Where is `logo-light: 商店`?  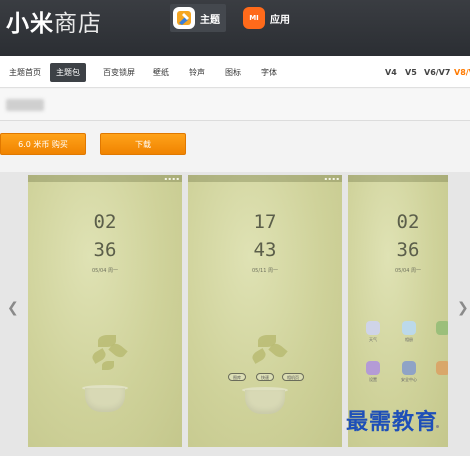 logo-light: 商店 is located at coordinates (78, 24).